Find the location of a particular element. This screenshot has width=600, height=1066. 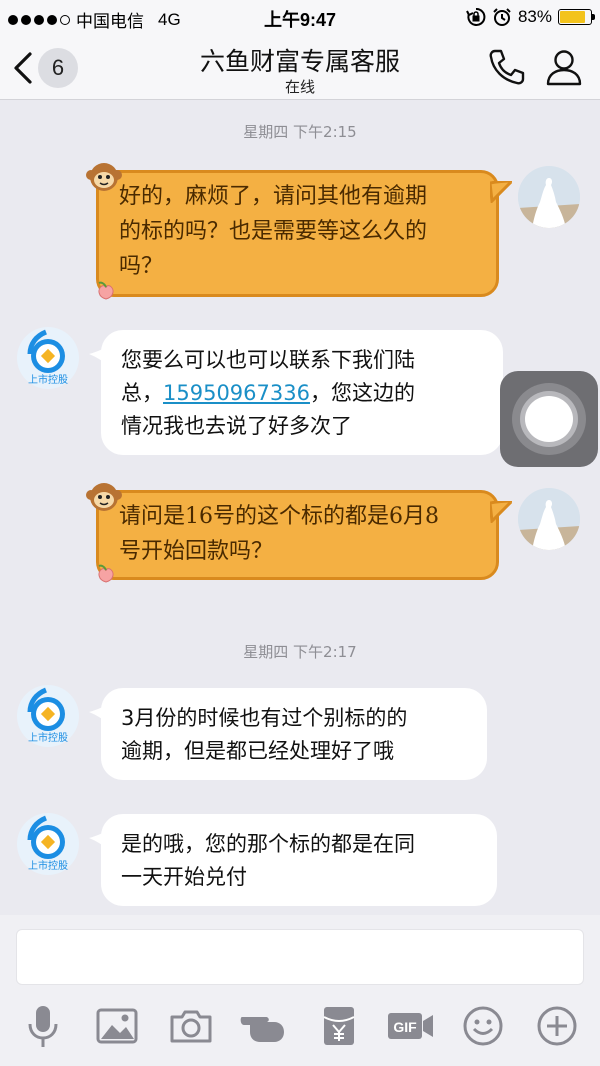

phone-number-link: 15950967336 is located at coordinates (236, 393).